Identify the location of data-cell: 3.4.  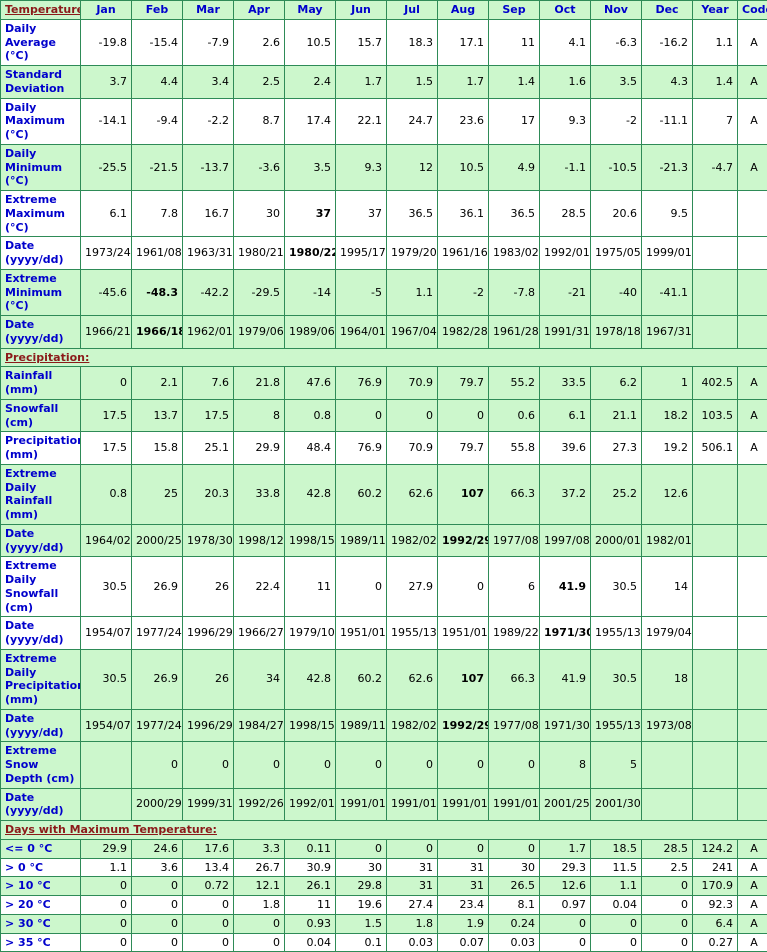
(208, 82).